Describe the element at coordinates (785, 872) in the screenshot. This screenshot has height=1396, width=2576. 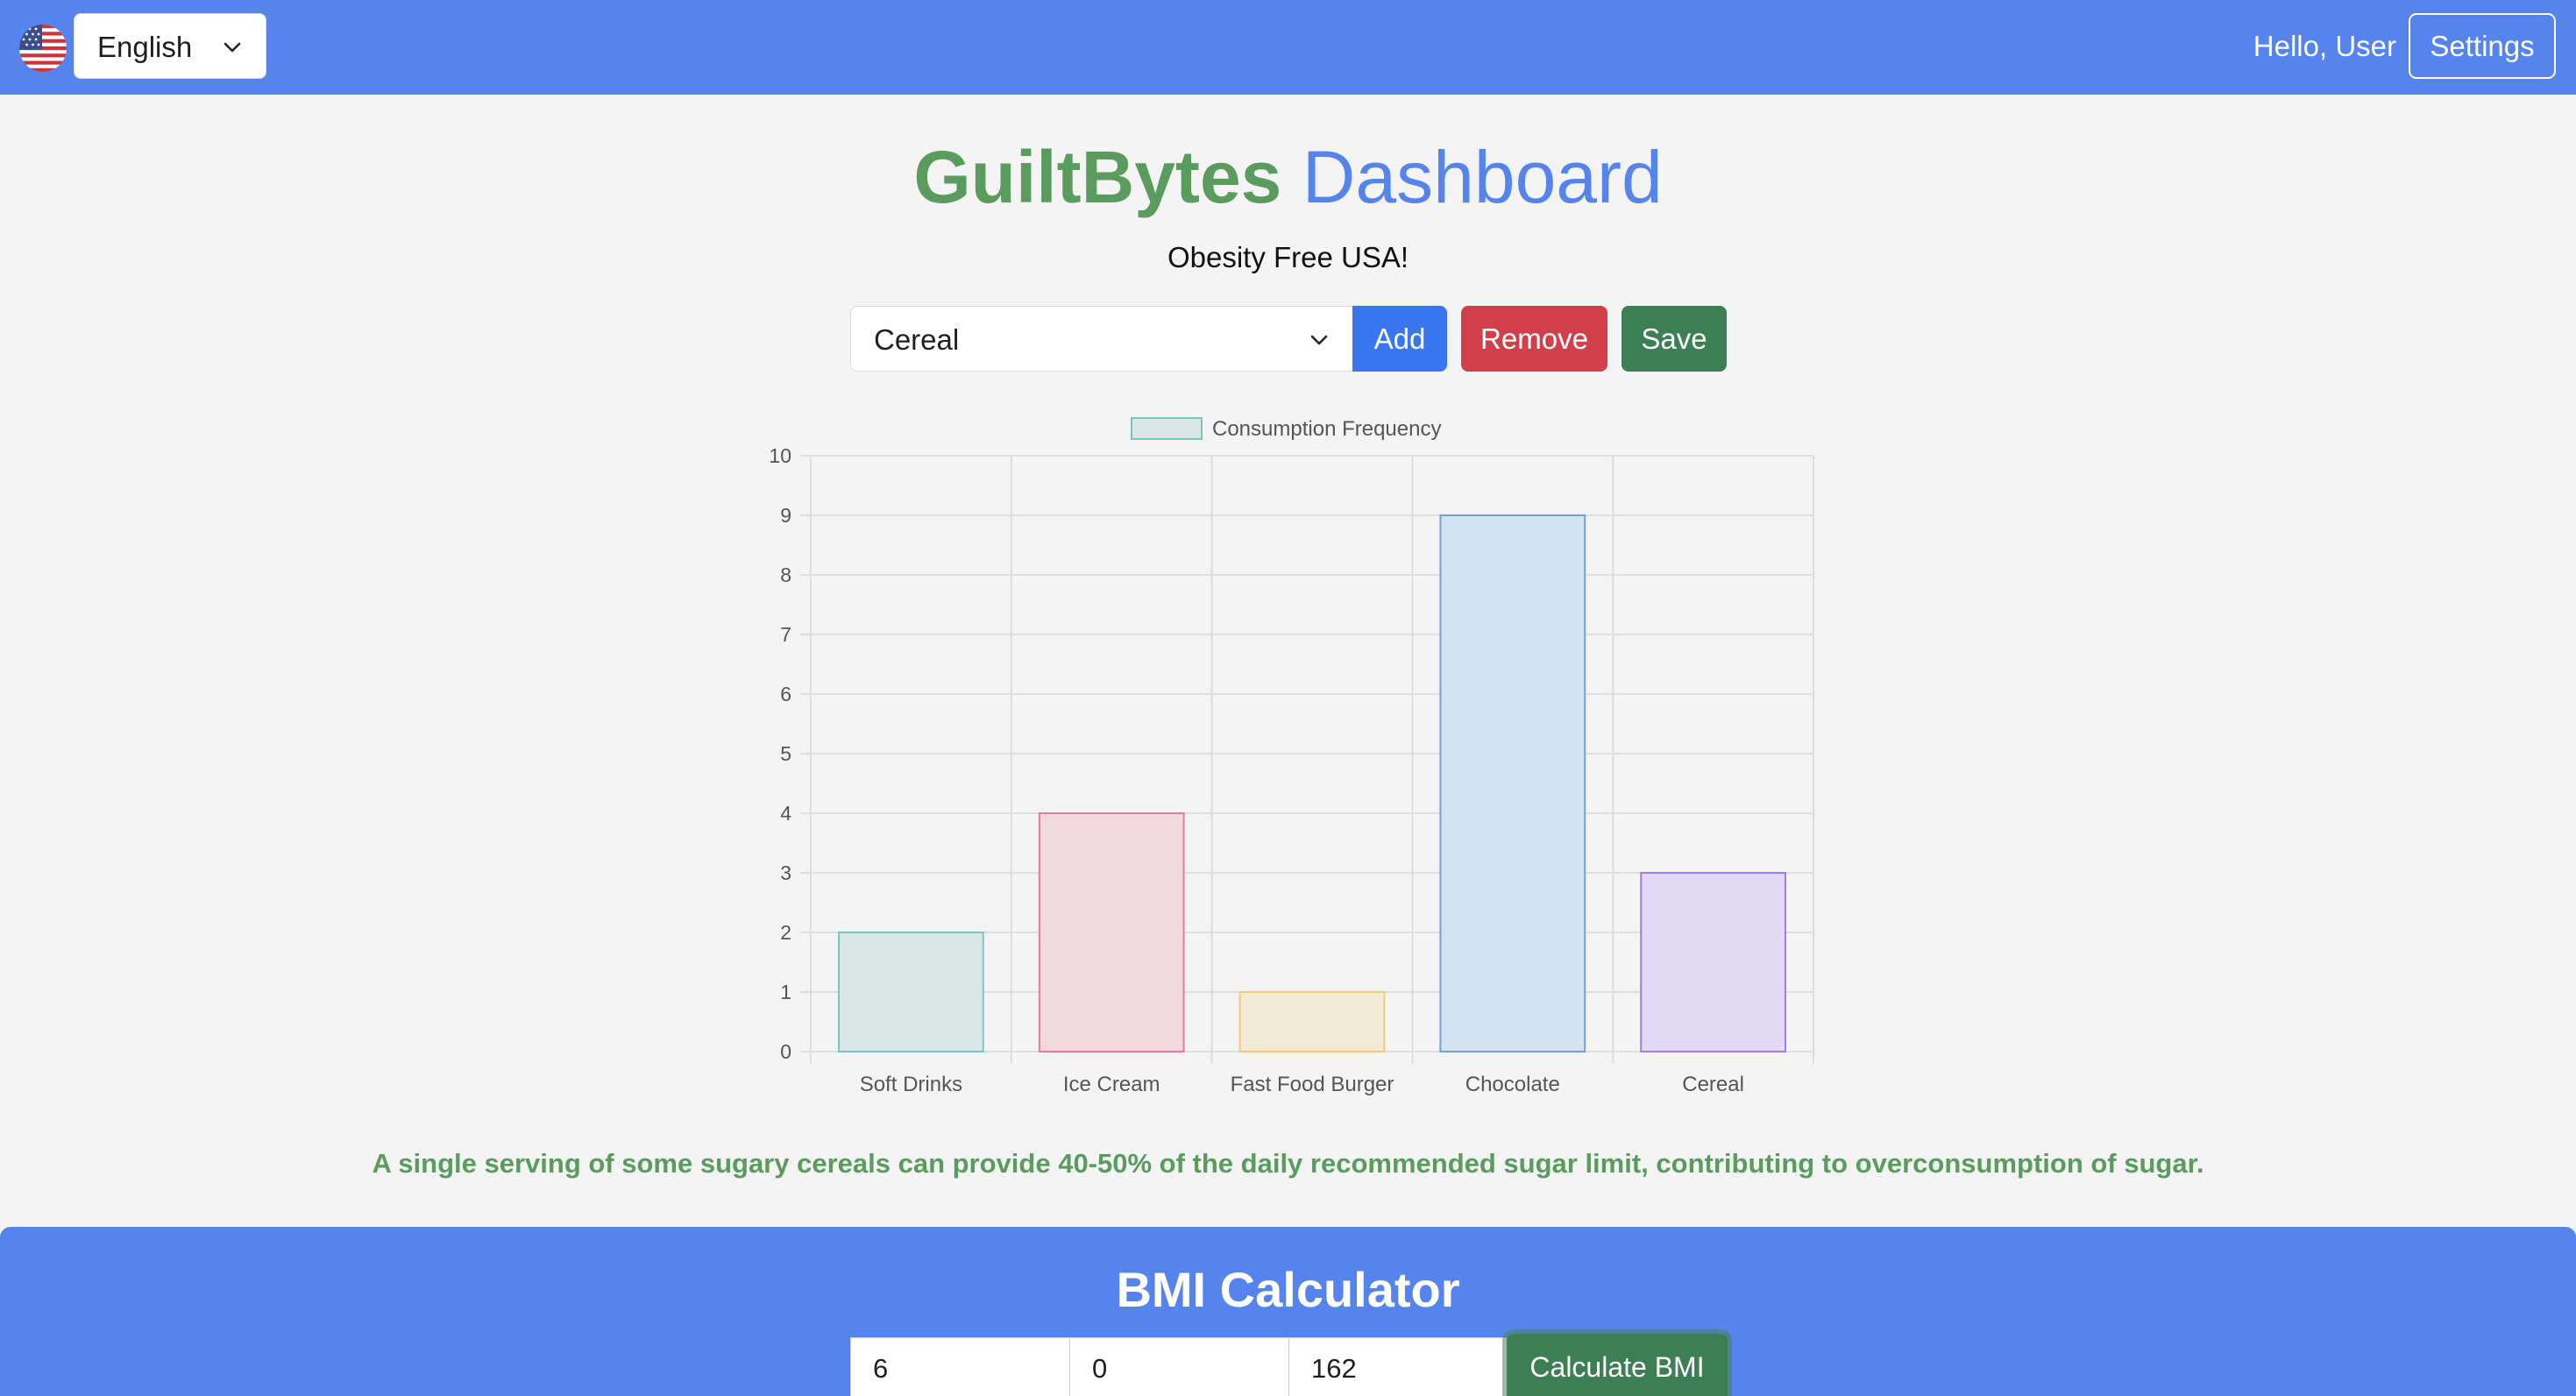
I see `y-tick-label: 3` at that location.